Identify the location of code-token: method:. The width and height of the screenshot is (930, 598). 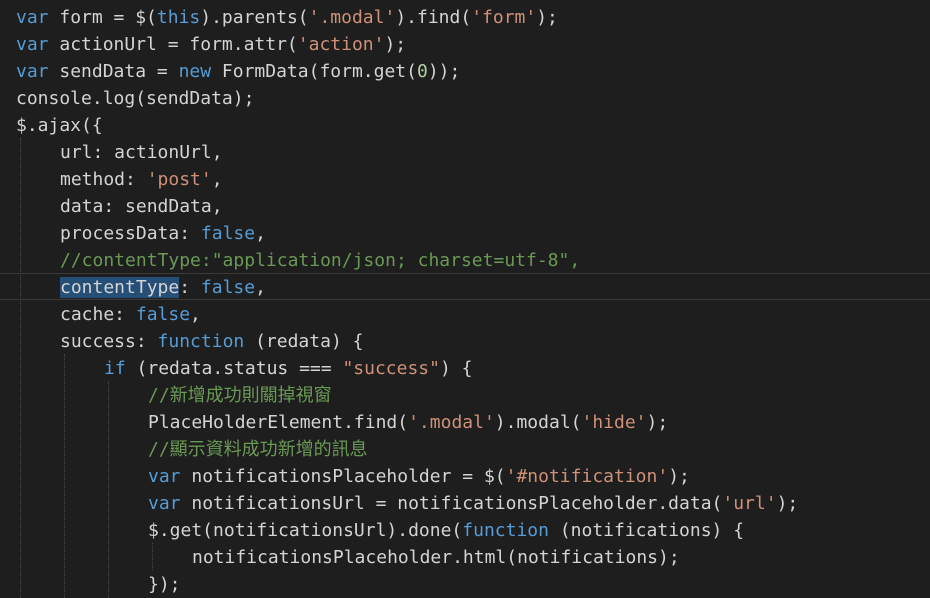
(103, 179).